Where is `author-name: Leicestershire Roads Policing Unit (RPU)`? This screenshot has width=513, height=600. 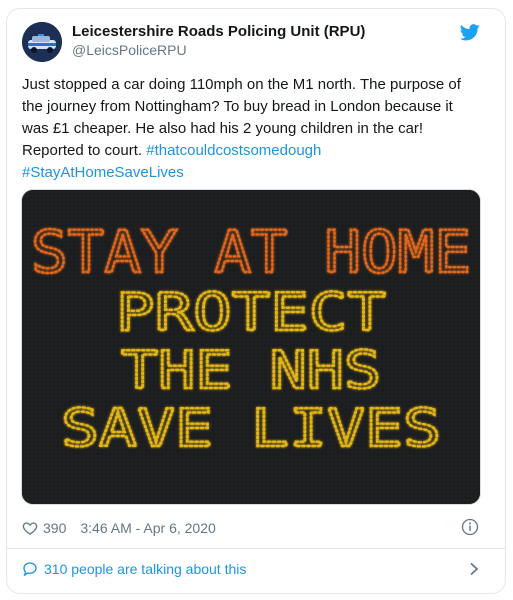 author-name: Leicestershire Roads Policing Unit (RPU) is located at coordinates (218, 31).